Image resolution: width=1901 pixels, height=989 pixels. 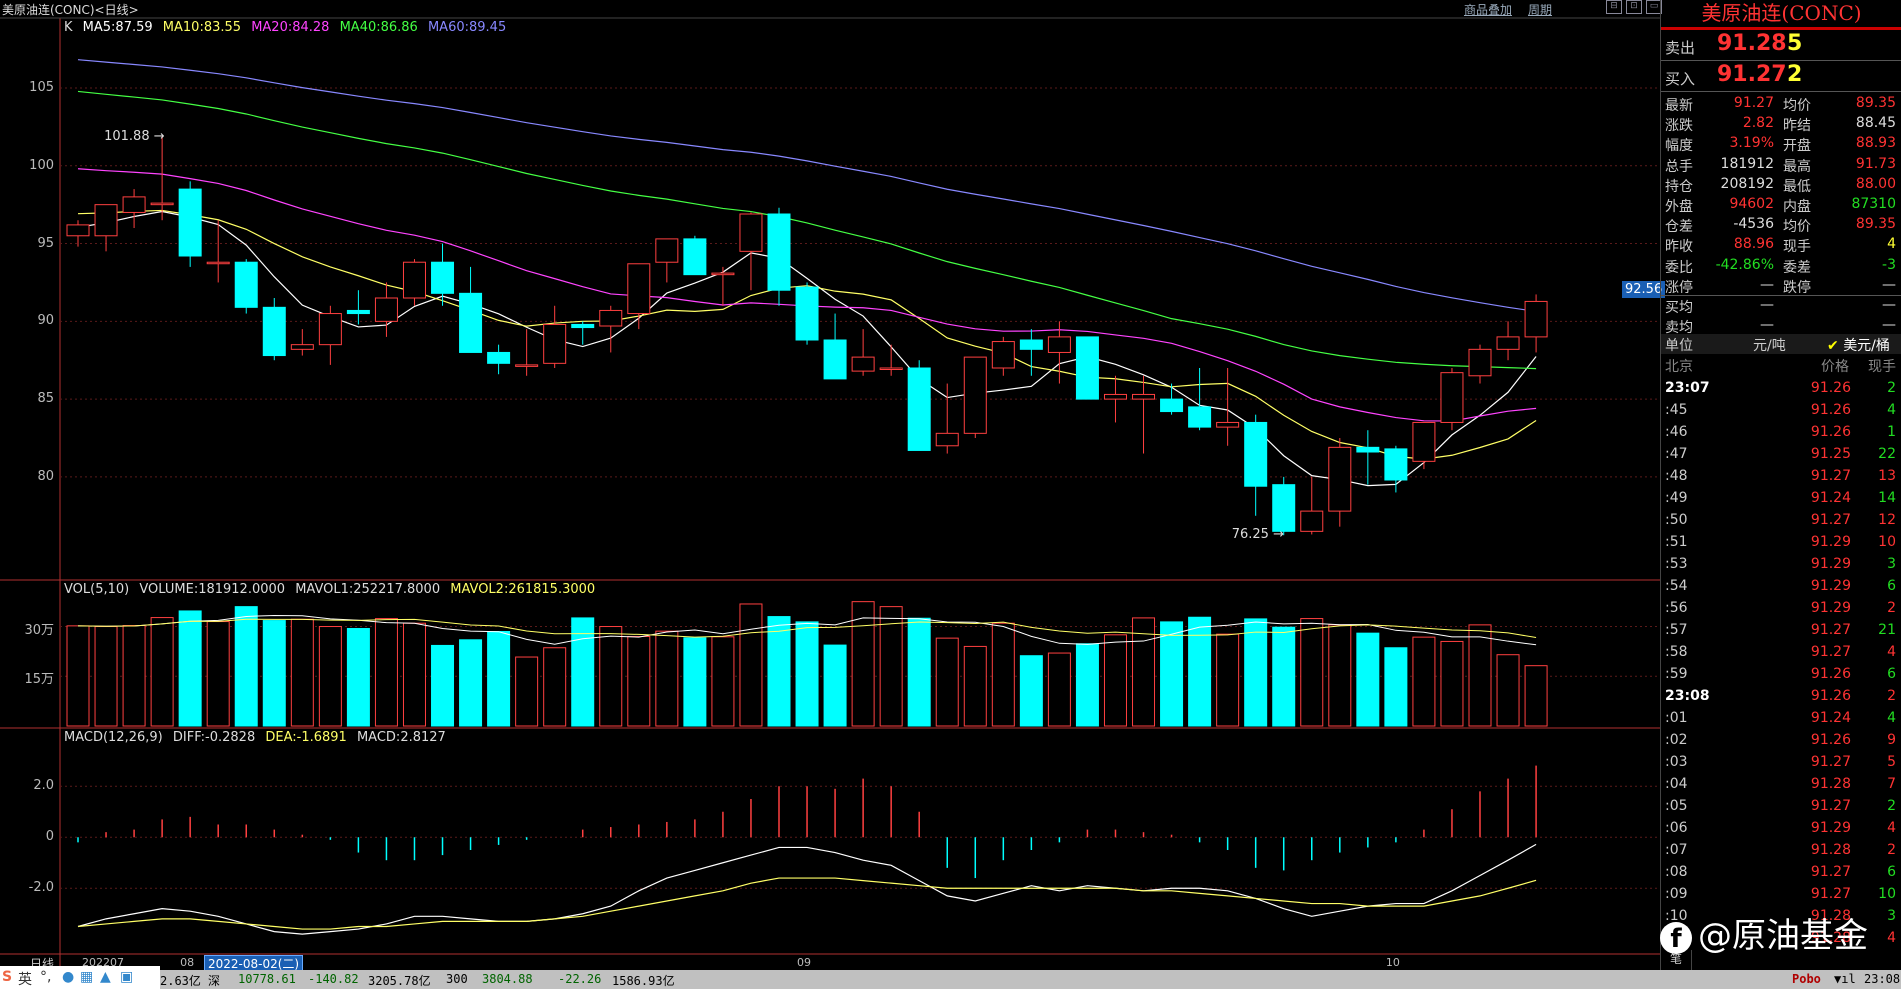 I want to click on ime-toolbar: S 英 °, ● ▦ ▲ ▣, so click(x=80, y=977).